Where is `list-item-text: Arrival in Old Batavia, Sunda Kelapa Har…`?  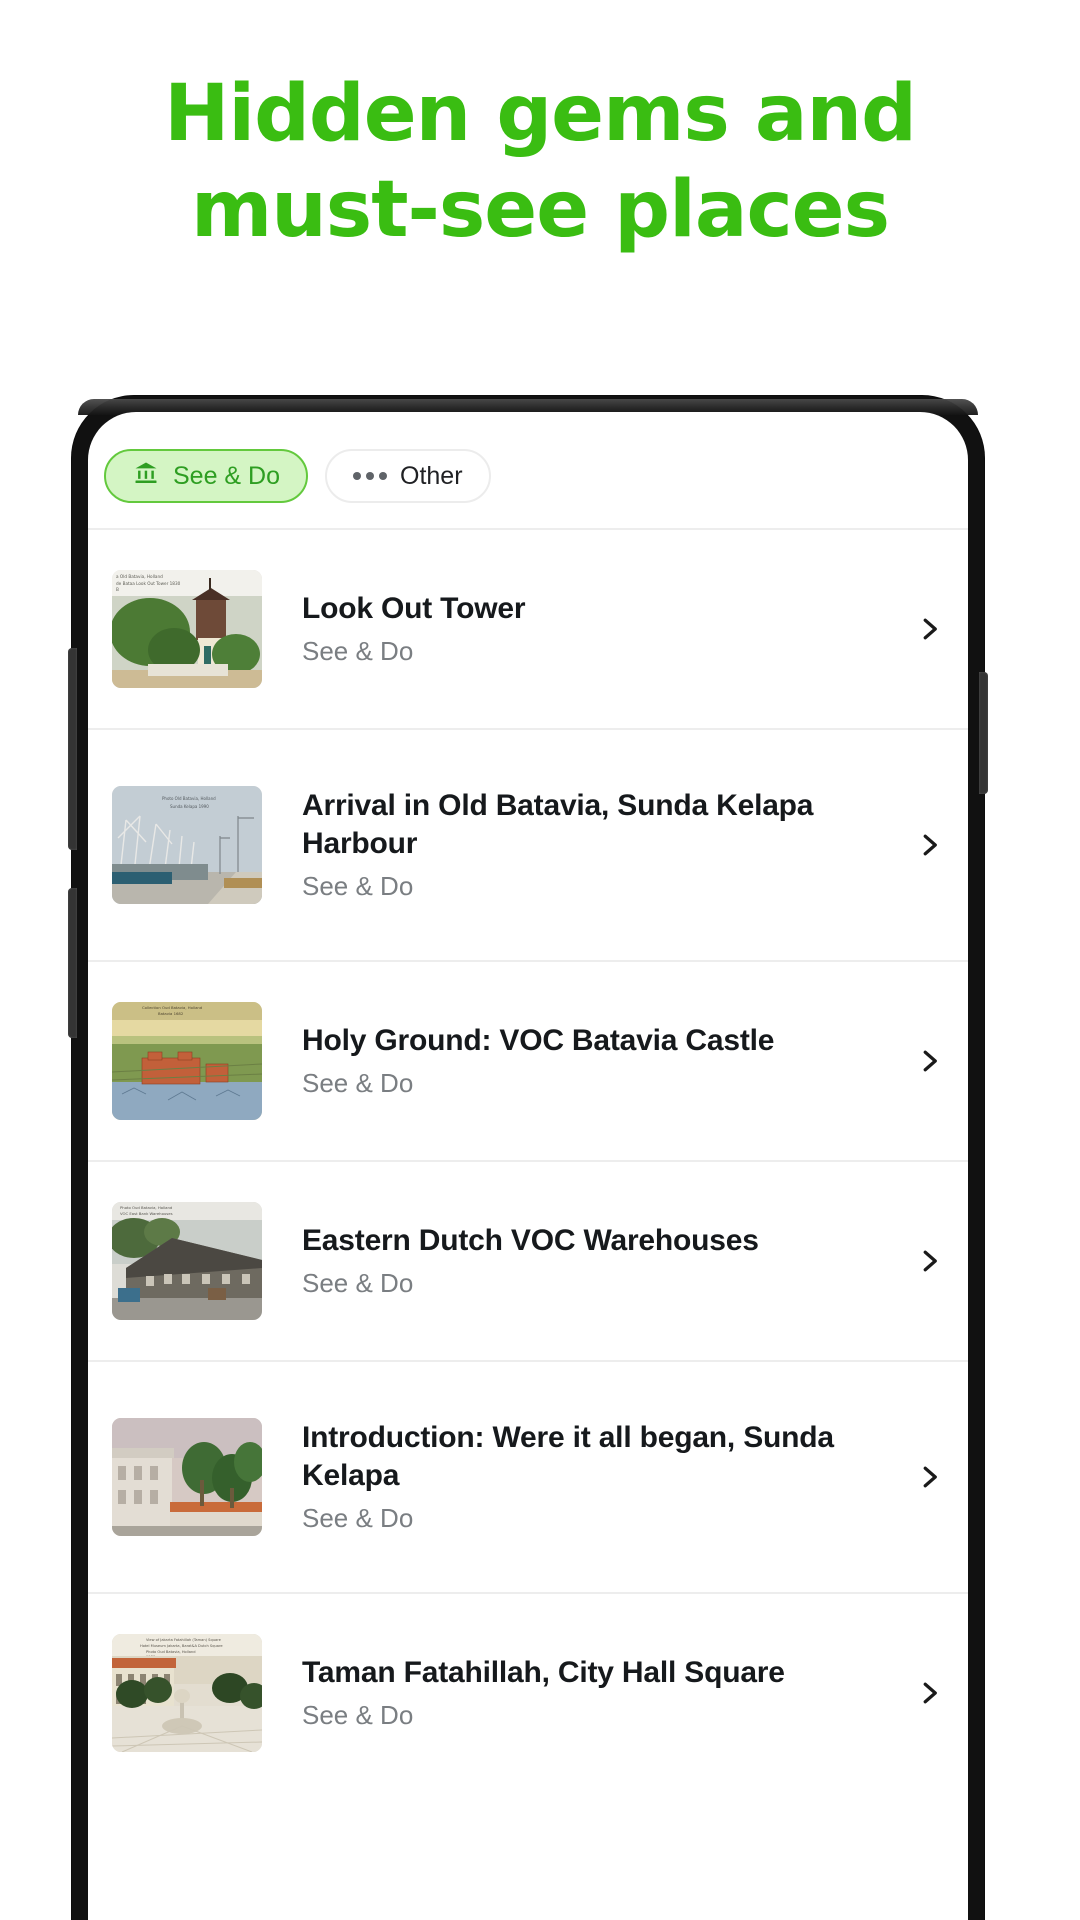
list-item-text: Arrival in Old Batavia, Sunda Kelapa Har… is located at coordinates (585, 845).